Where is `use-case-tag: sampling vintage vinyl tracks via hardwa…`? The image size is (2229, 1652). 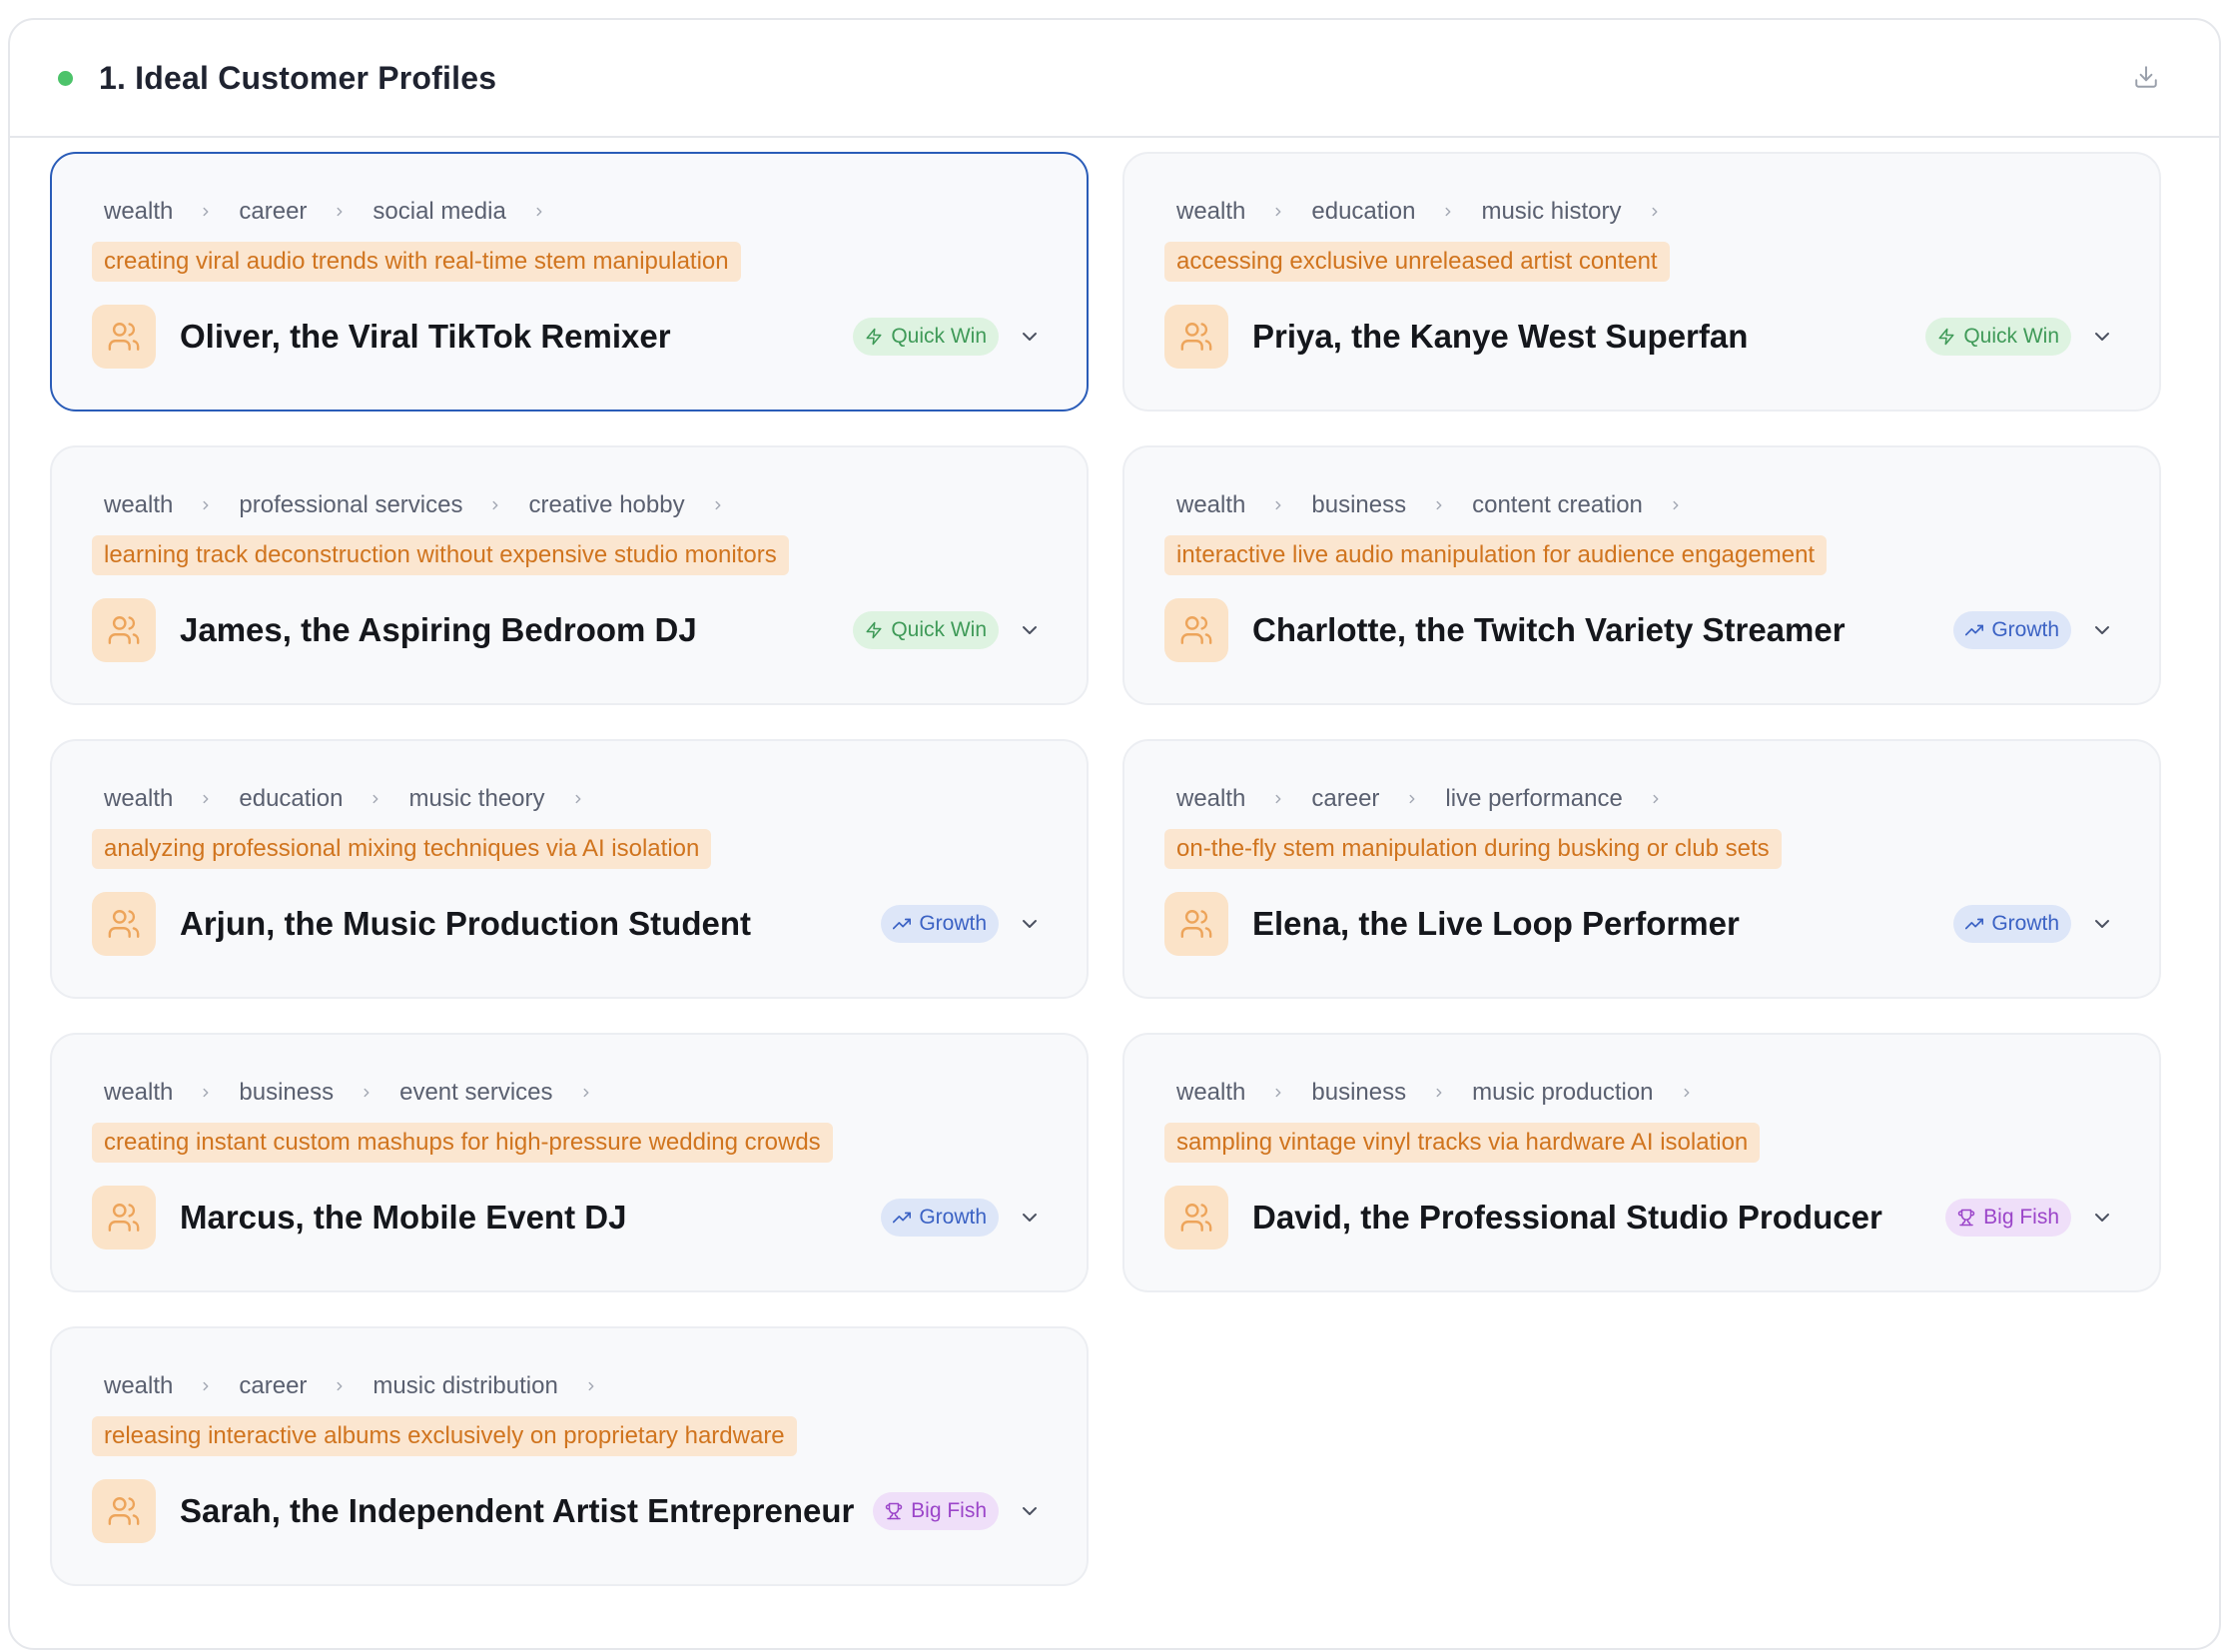
use-case-tag: sampling vintage vinyl tracks via hardwa… is located at coordinates (1462, 1143).